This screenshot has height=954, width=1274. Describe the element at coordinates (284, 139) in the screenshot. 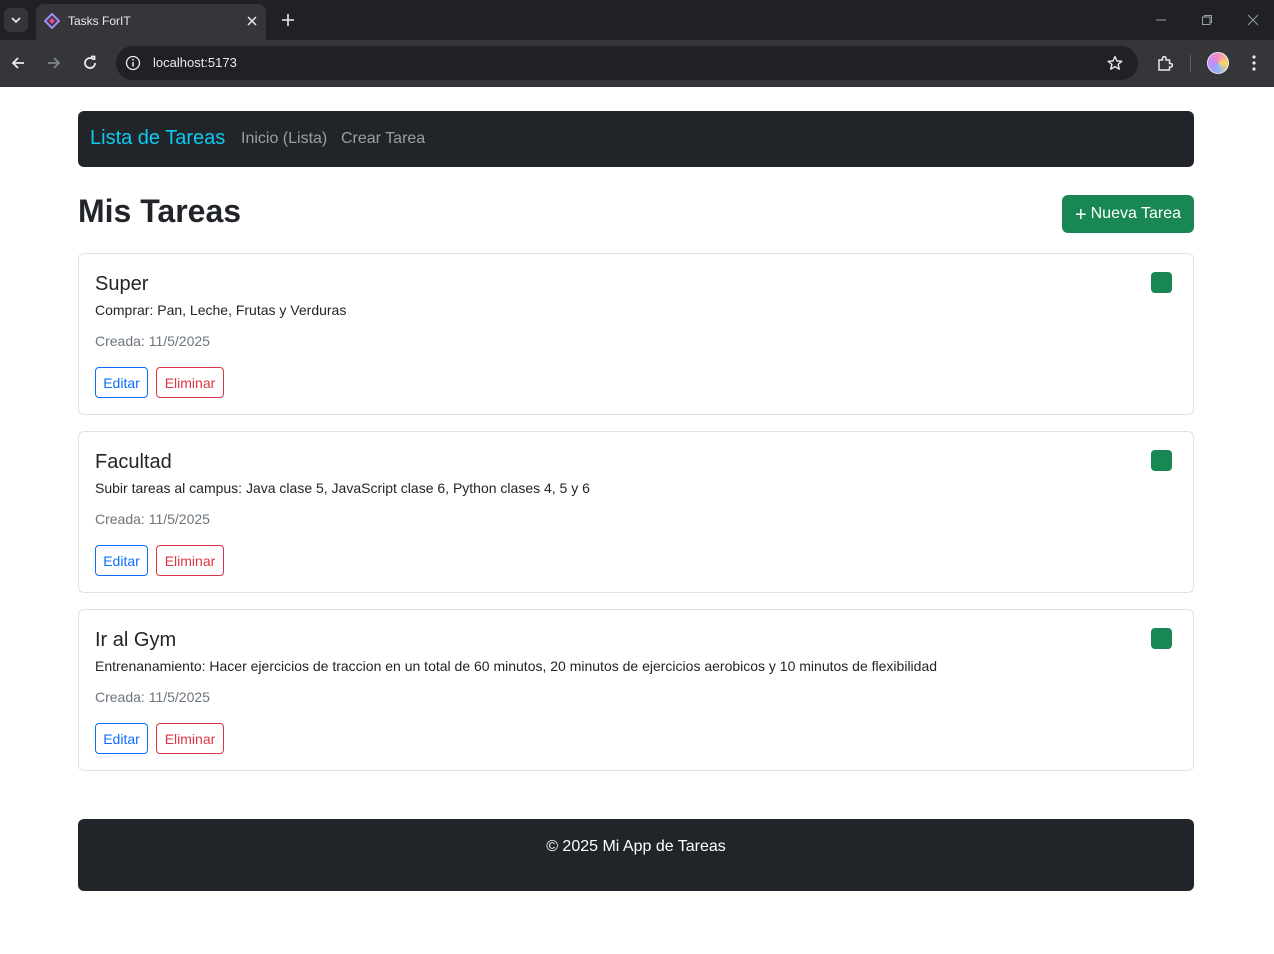

I see `nav-link-inicio: Inicio (Lista)` at that location.